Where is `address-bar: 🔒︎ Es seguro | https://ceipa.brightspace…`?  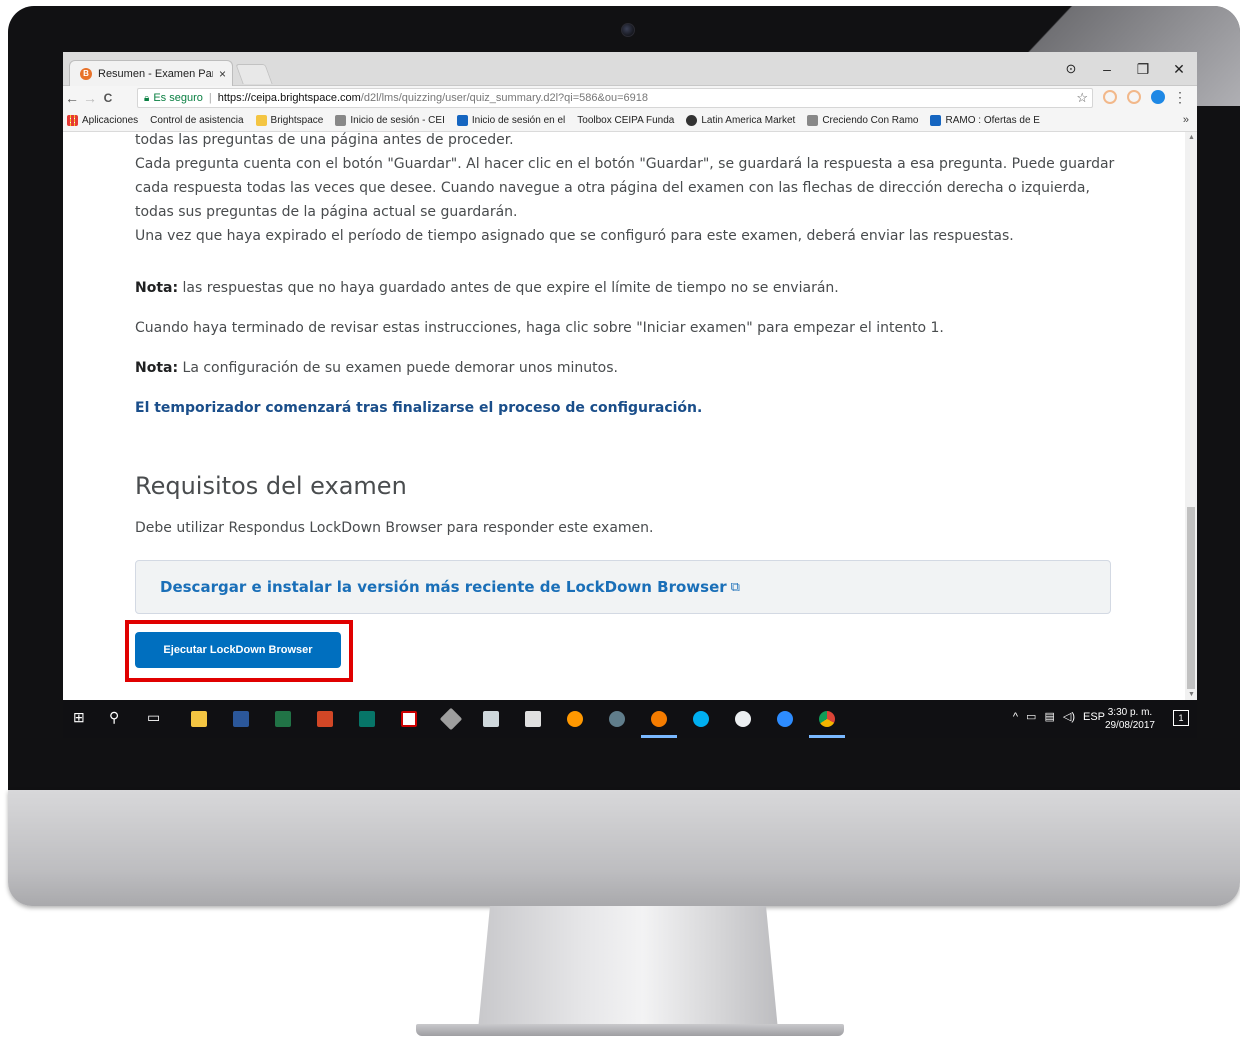
address-bar: 🔒︎ Es seguro | https://ceipa.brightspace… is located at coordinates (615, 98).